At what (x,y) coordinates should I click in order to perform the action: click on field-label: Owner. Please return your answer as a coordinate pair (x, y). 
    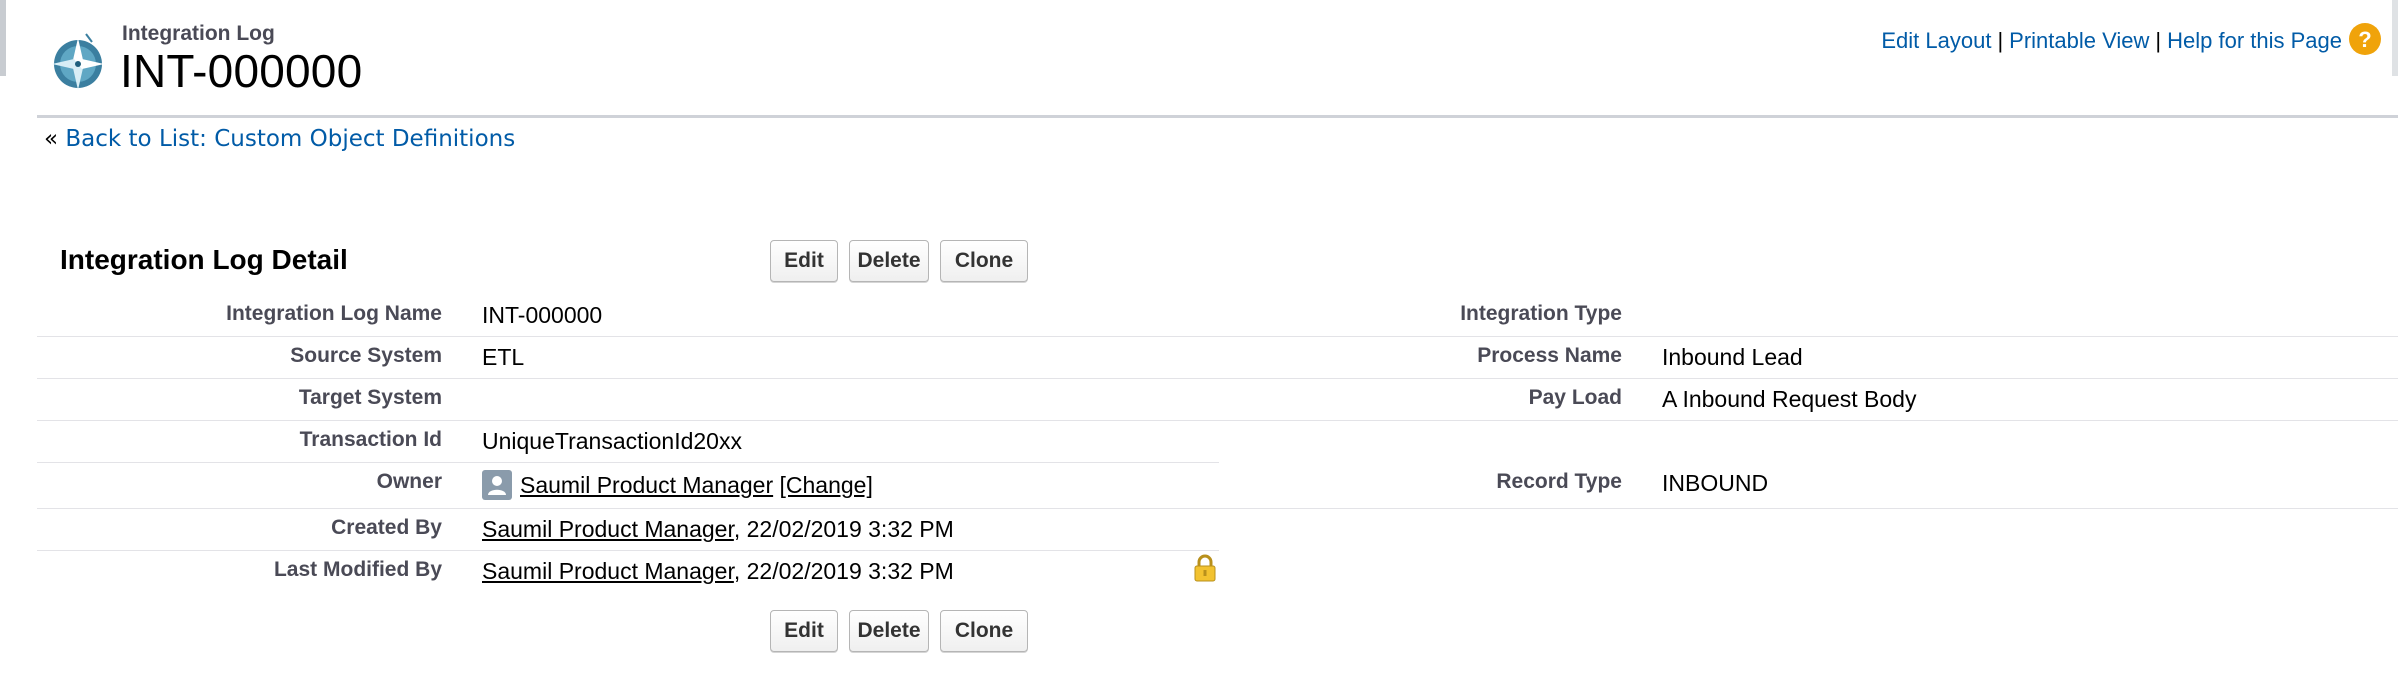
    Looking at the image, I should click on (409, 481).